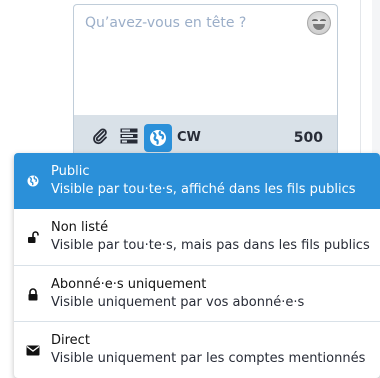  What do you see at coordinates (129, 284) in the screenshot?
I see `privacy-option-title: Abonné·e·s uniquement` at bounding box center [129, 284].